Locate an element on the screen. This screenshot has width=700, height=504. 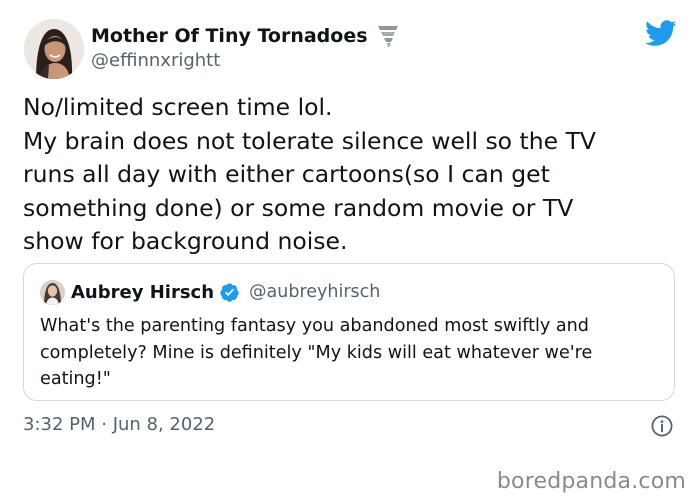
quote-text-line: eating!" is located at coordinates (75, 379).